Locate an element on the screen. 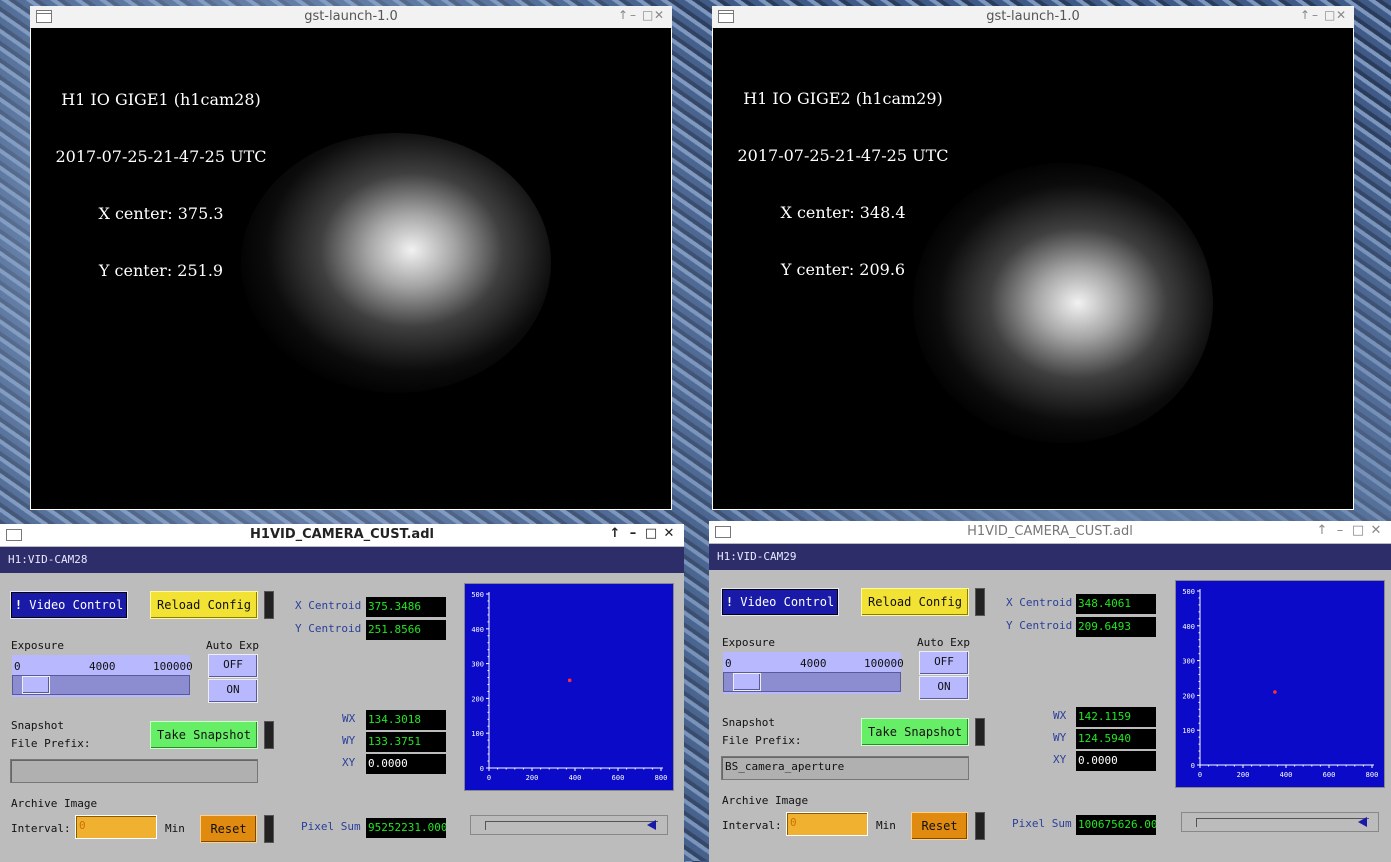  scale-max: 100000 is located at coordinates (173, 666).